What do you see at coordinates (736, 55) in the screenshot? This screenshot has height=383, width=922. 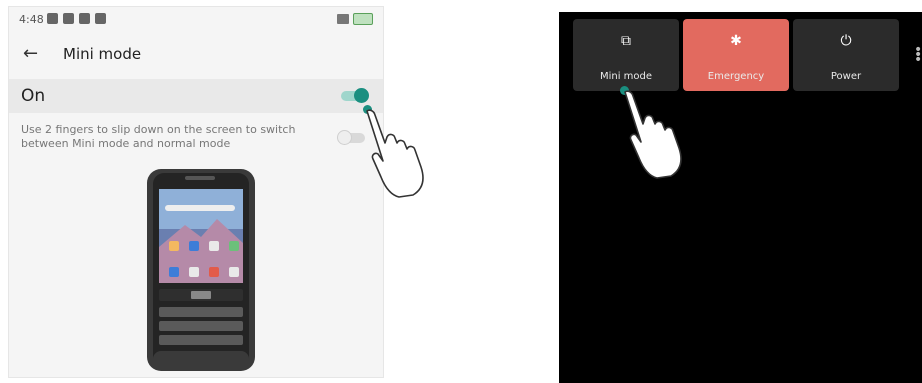 I see `emergency-tile: ✱ Emergency` at bounding box center [736, 55].